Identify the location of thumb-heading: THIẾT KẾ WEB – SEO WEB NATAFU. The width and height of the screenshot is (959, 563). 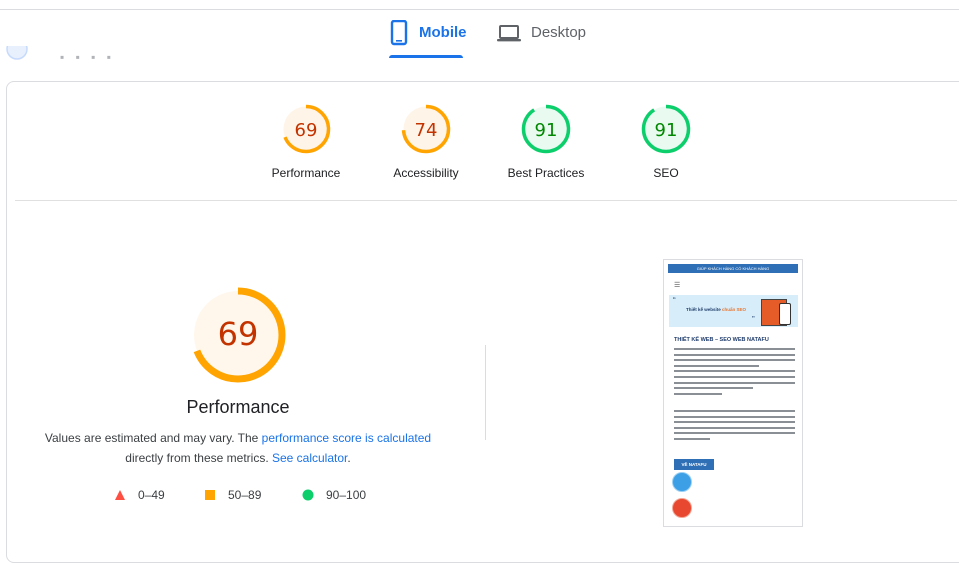
(721, 340).